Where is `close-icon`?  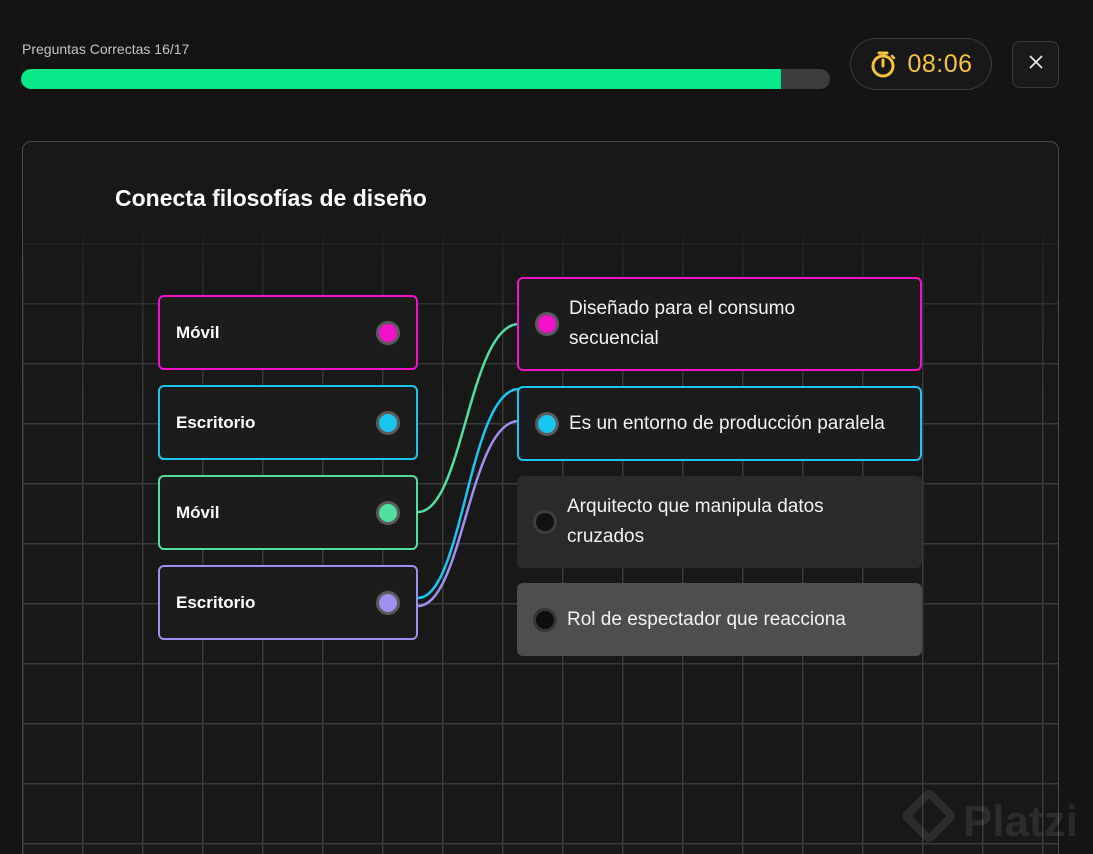 close-icon is located at coordinates (1036, 64).